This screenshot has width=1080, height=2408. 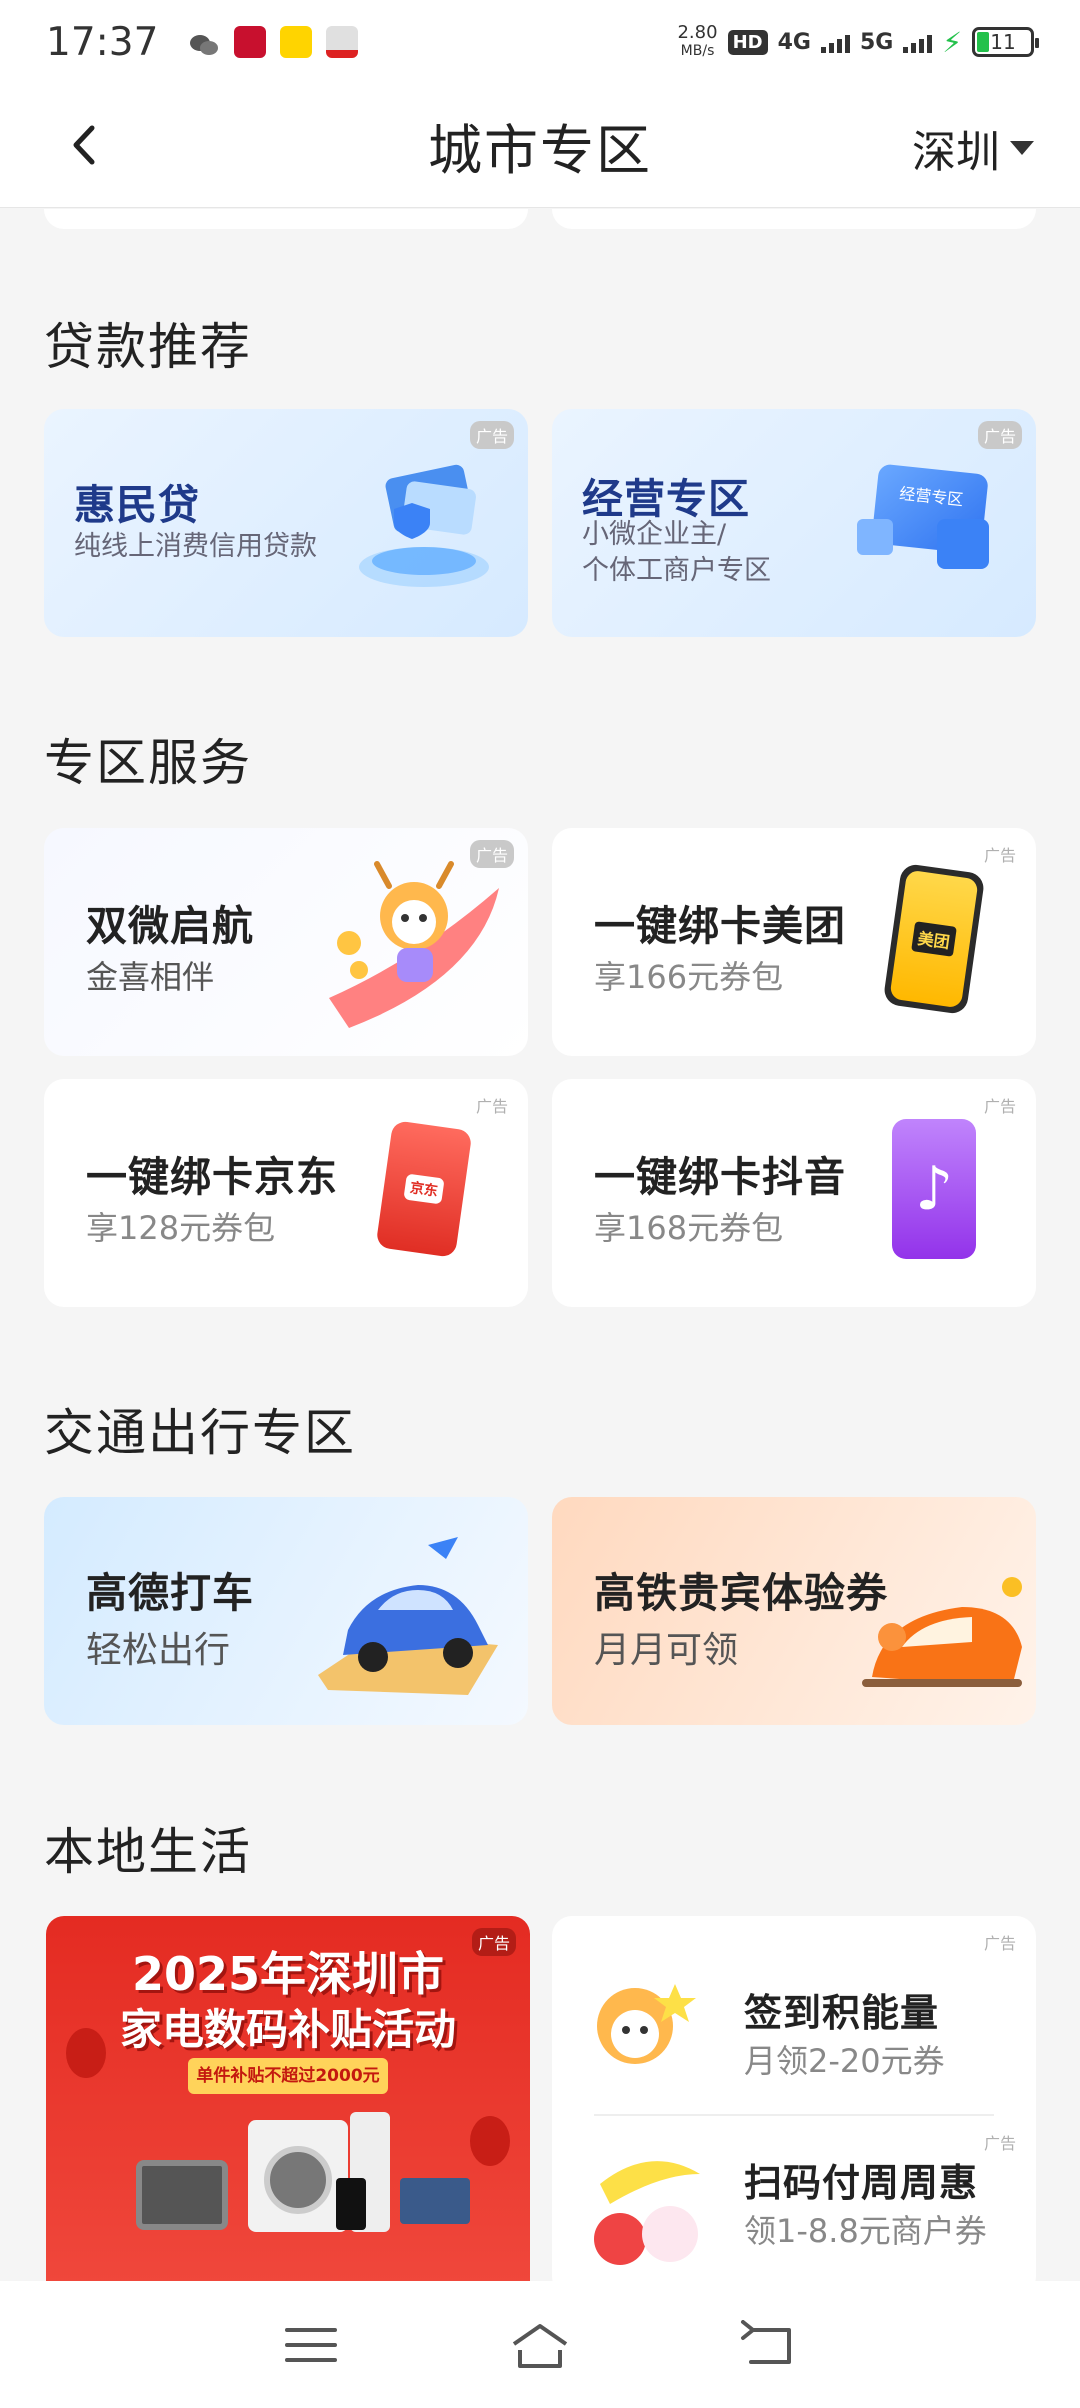 I want to click on loan-card-huiminDai: 广告 惠民贷 纯线上消费信用贷款, so click(x=286, y=523).